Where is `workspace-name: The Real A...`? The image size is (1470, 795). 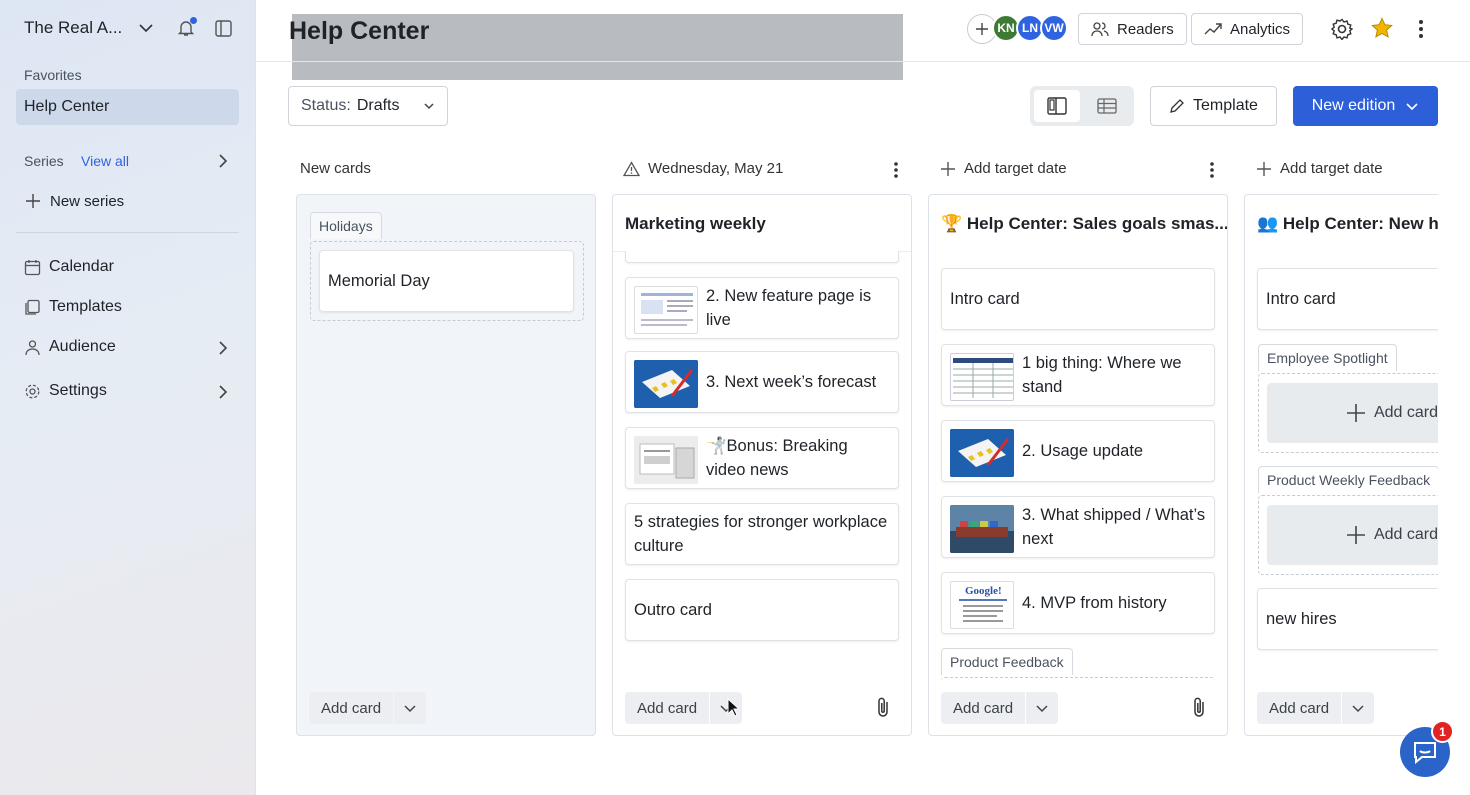
workspace-name: The Real A... is located at coordinates (73, 27).